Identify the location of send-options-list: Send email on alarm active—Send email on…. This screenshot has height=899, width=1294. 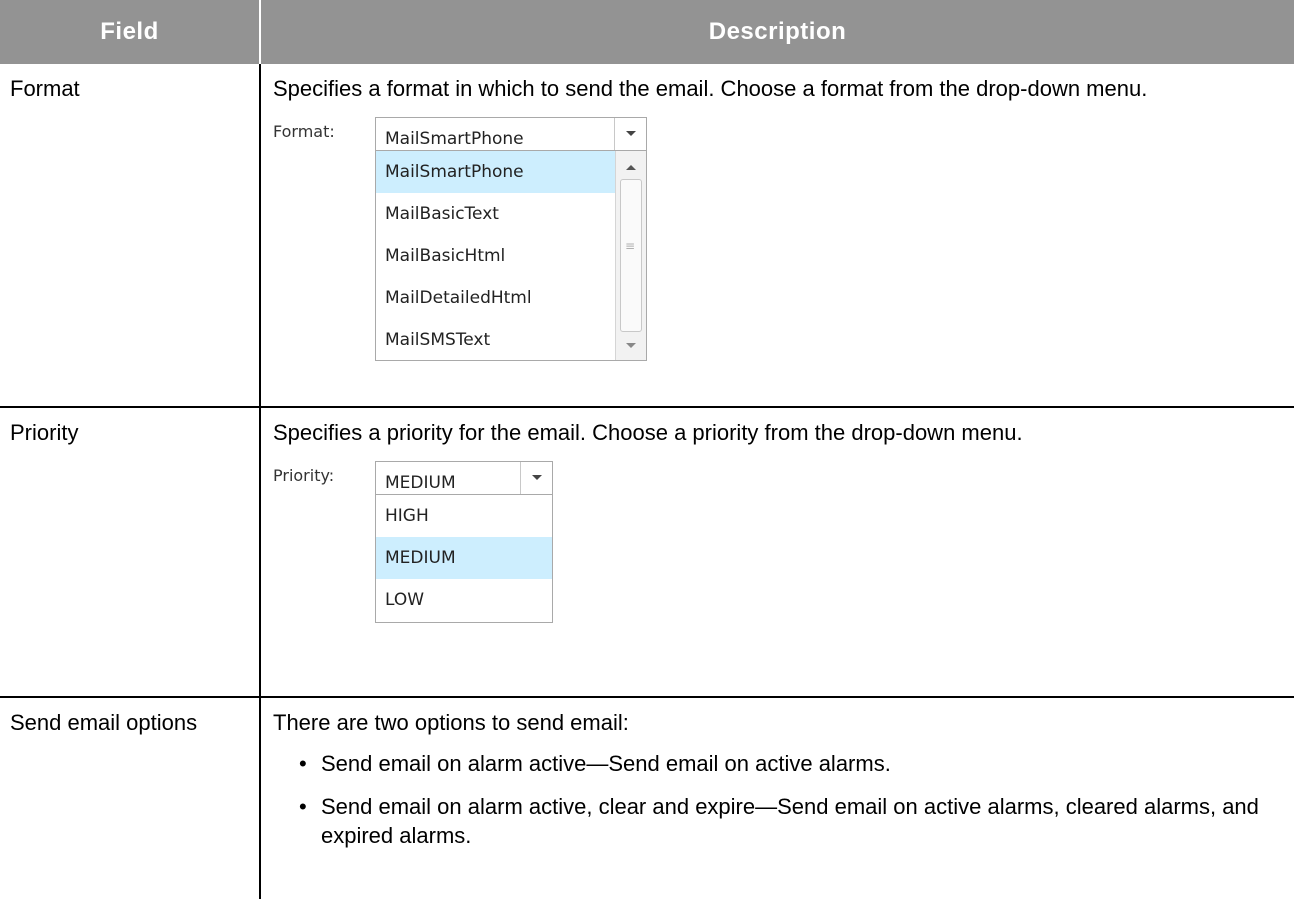
(768, 799).